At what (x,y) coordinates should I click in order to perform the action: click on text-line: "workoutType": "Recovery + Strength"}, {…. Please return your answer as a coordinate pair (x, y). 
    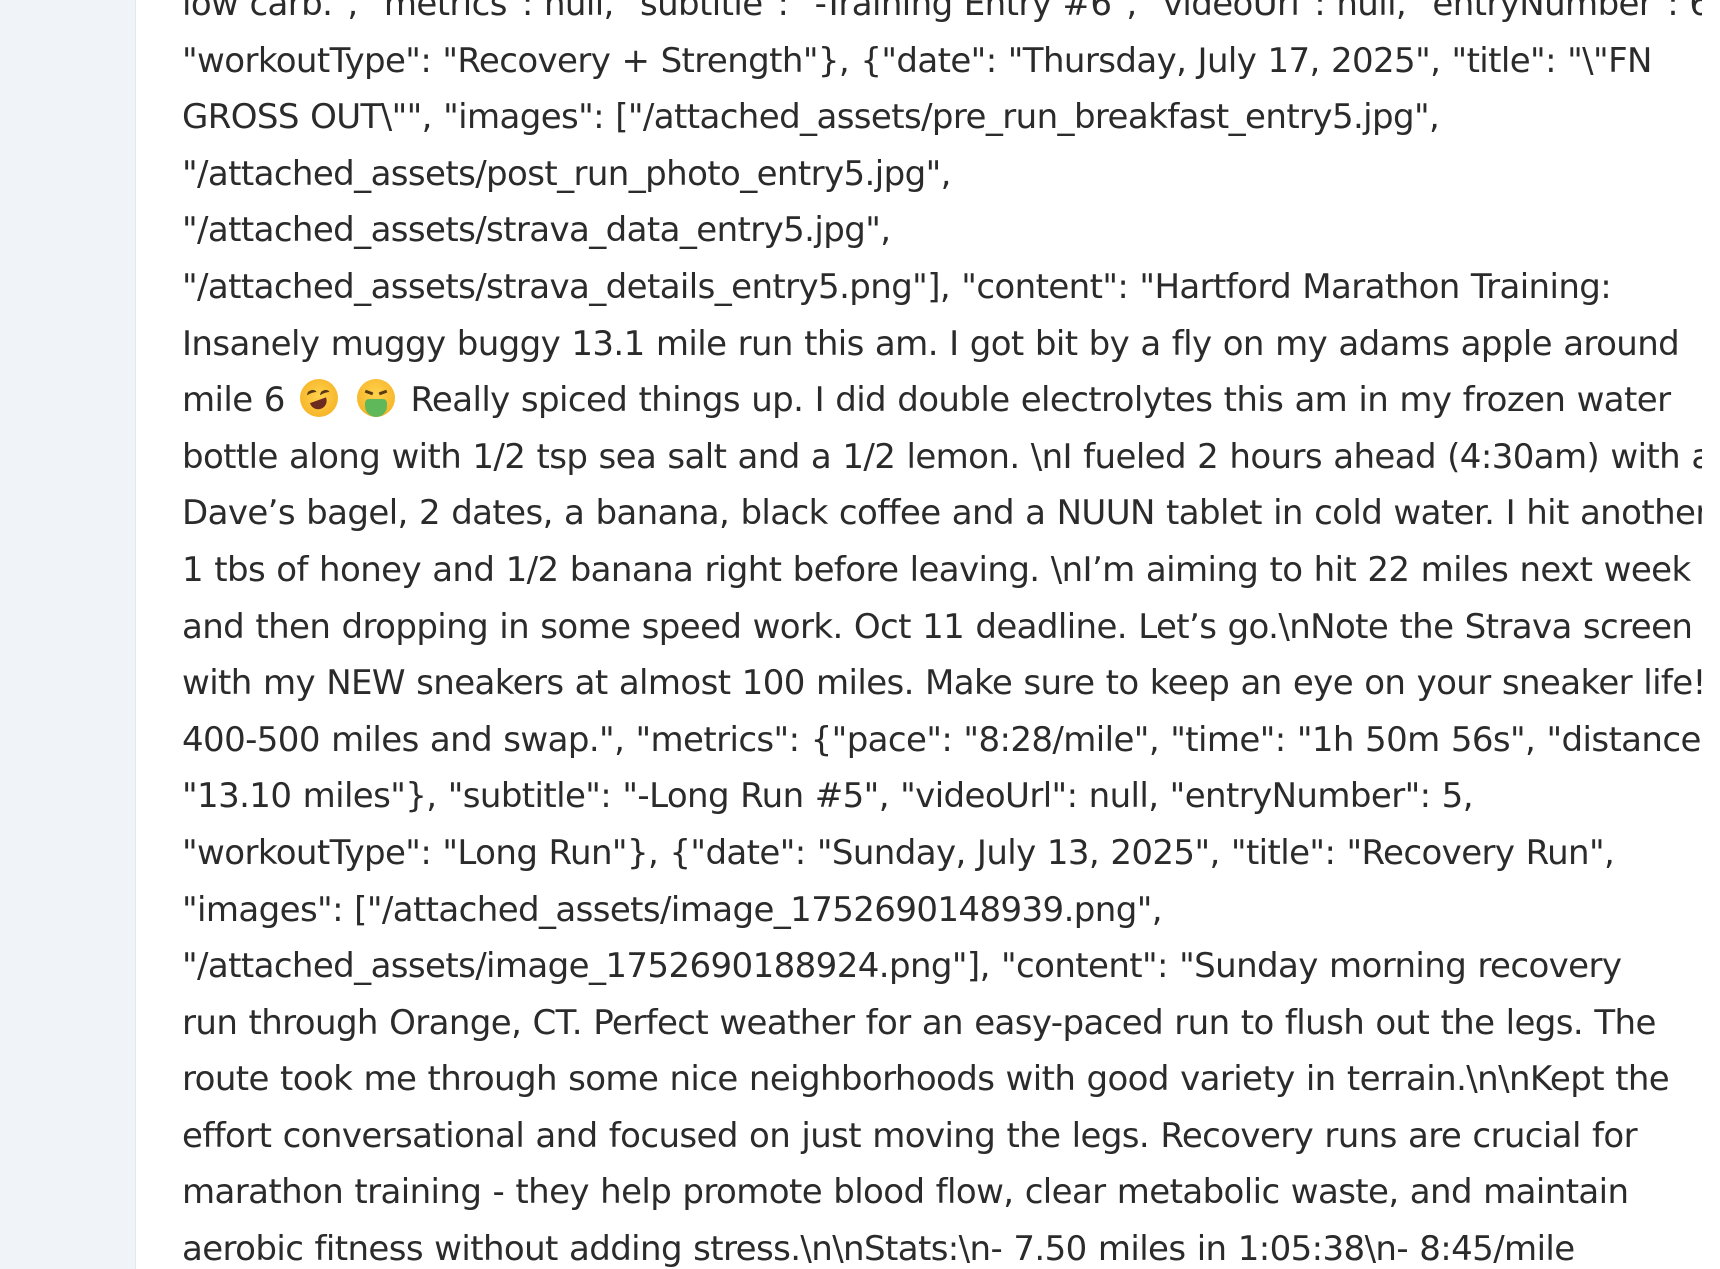
    Looking at the image, I should click on (917, 60).